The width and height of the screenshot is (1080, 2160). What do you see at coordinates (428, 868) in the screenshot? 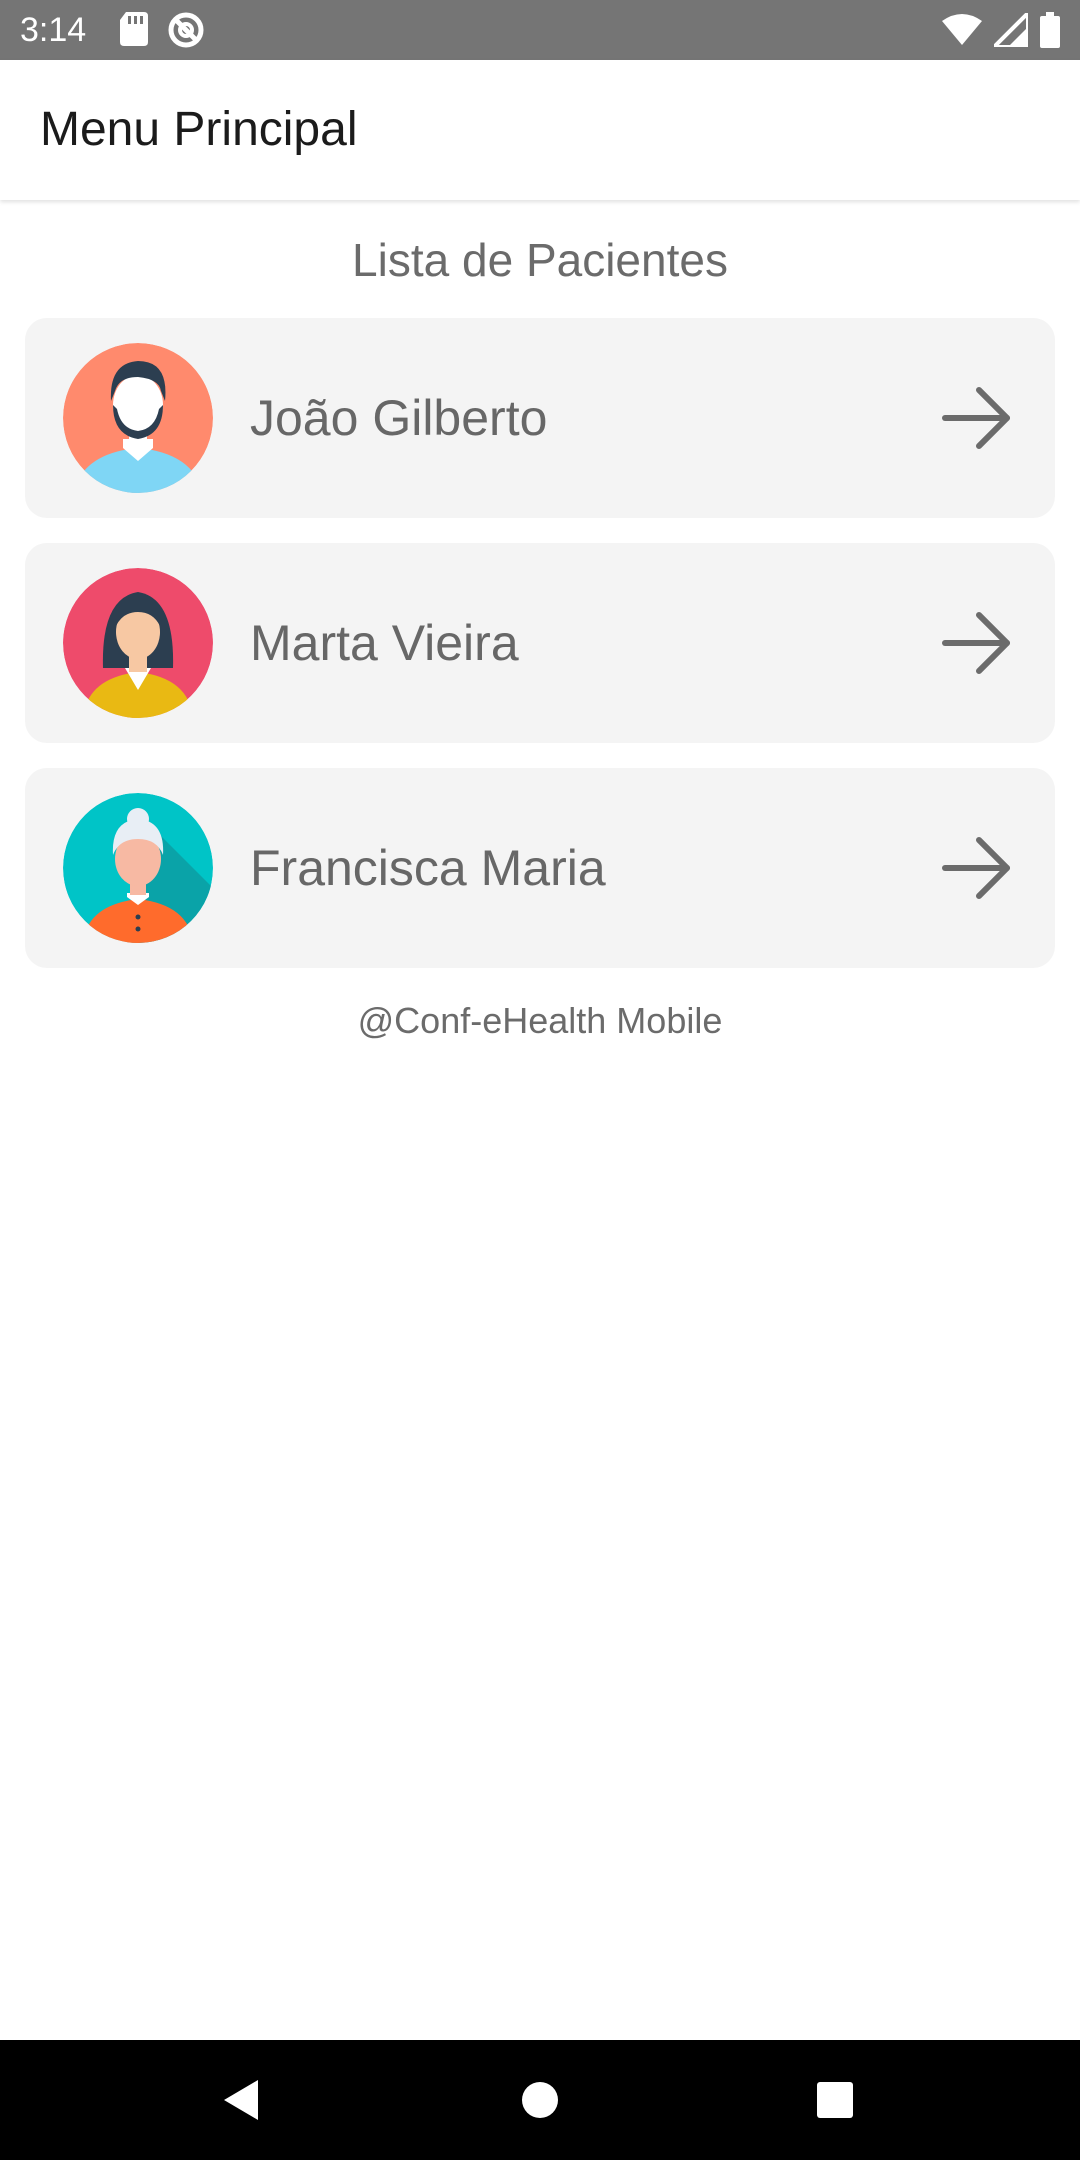
I see `patient-name: Francisca Maria` at bounding box center [428, 868].